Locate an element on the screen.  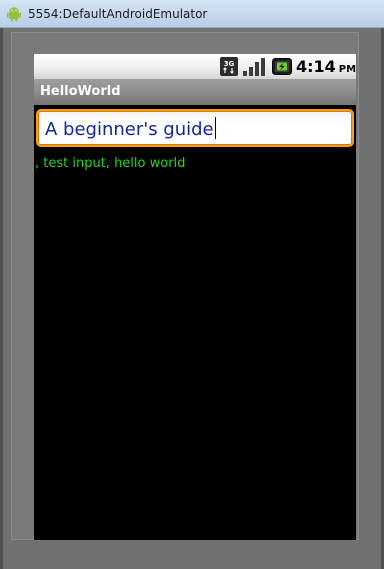
window-title-bar: 5554:DefaultAndroidEmulator is located at coordinates (192, 14).